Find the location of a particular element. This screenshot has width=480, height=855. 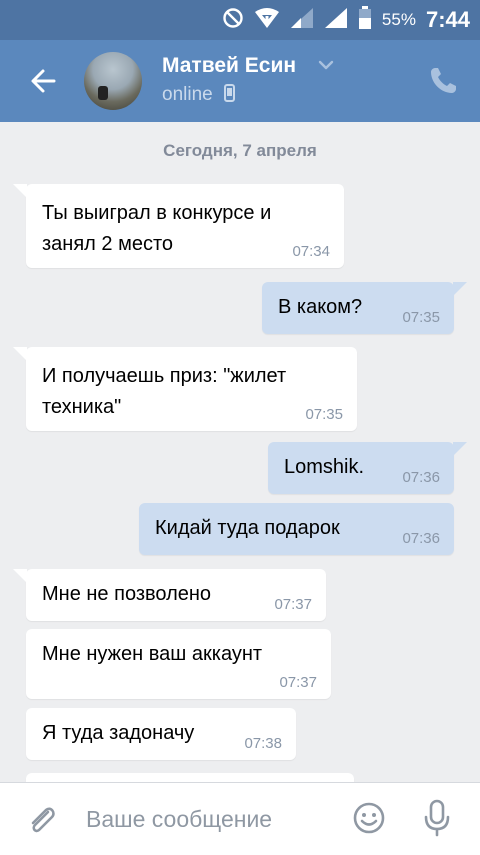

message-line: Lomshik. is located at coordinates (324, 467).